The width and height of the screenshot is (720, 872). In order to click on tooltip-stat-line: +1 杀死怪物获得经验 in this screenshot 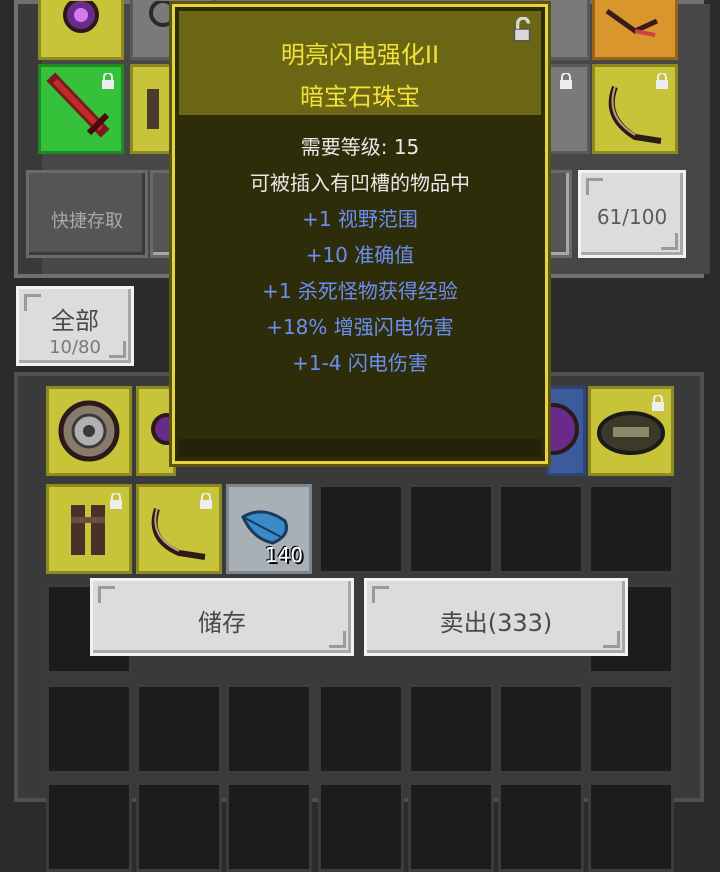, I will do `click(360, 291)`.